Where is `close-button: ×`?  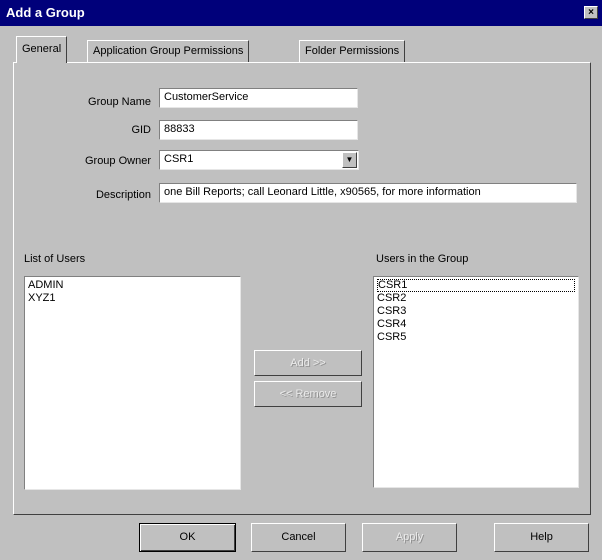
close-button: × is located at coordinates (591, 12).